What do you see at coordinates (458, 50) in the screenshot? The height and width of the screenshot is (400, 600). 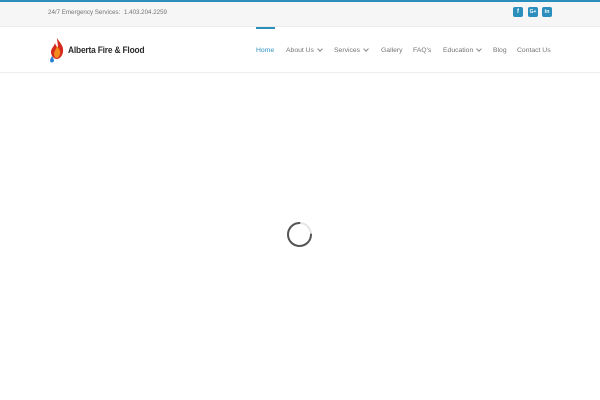 I see `nav-education-label: Education` at bounding box center [458, 50].